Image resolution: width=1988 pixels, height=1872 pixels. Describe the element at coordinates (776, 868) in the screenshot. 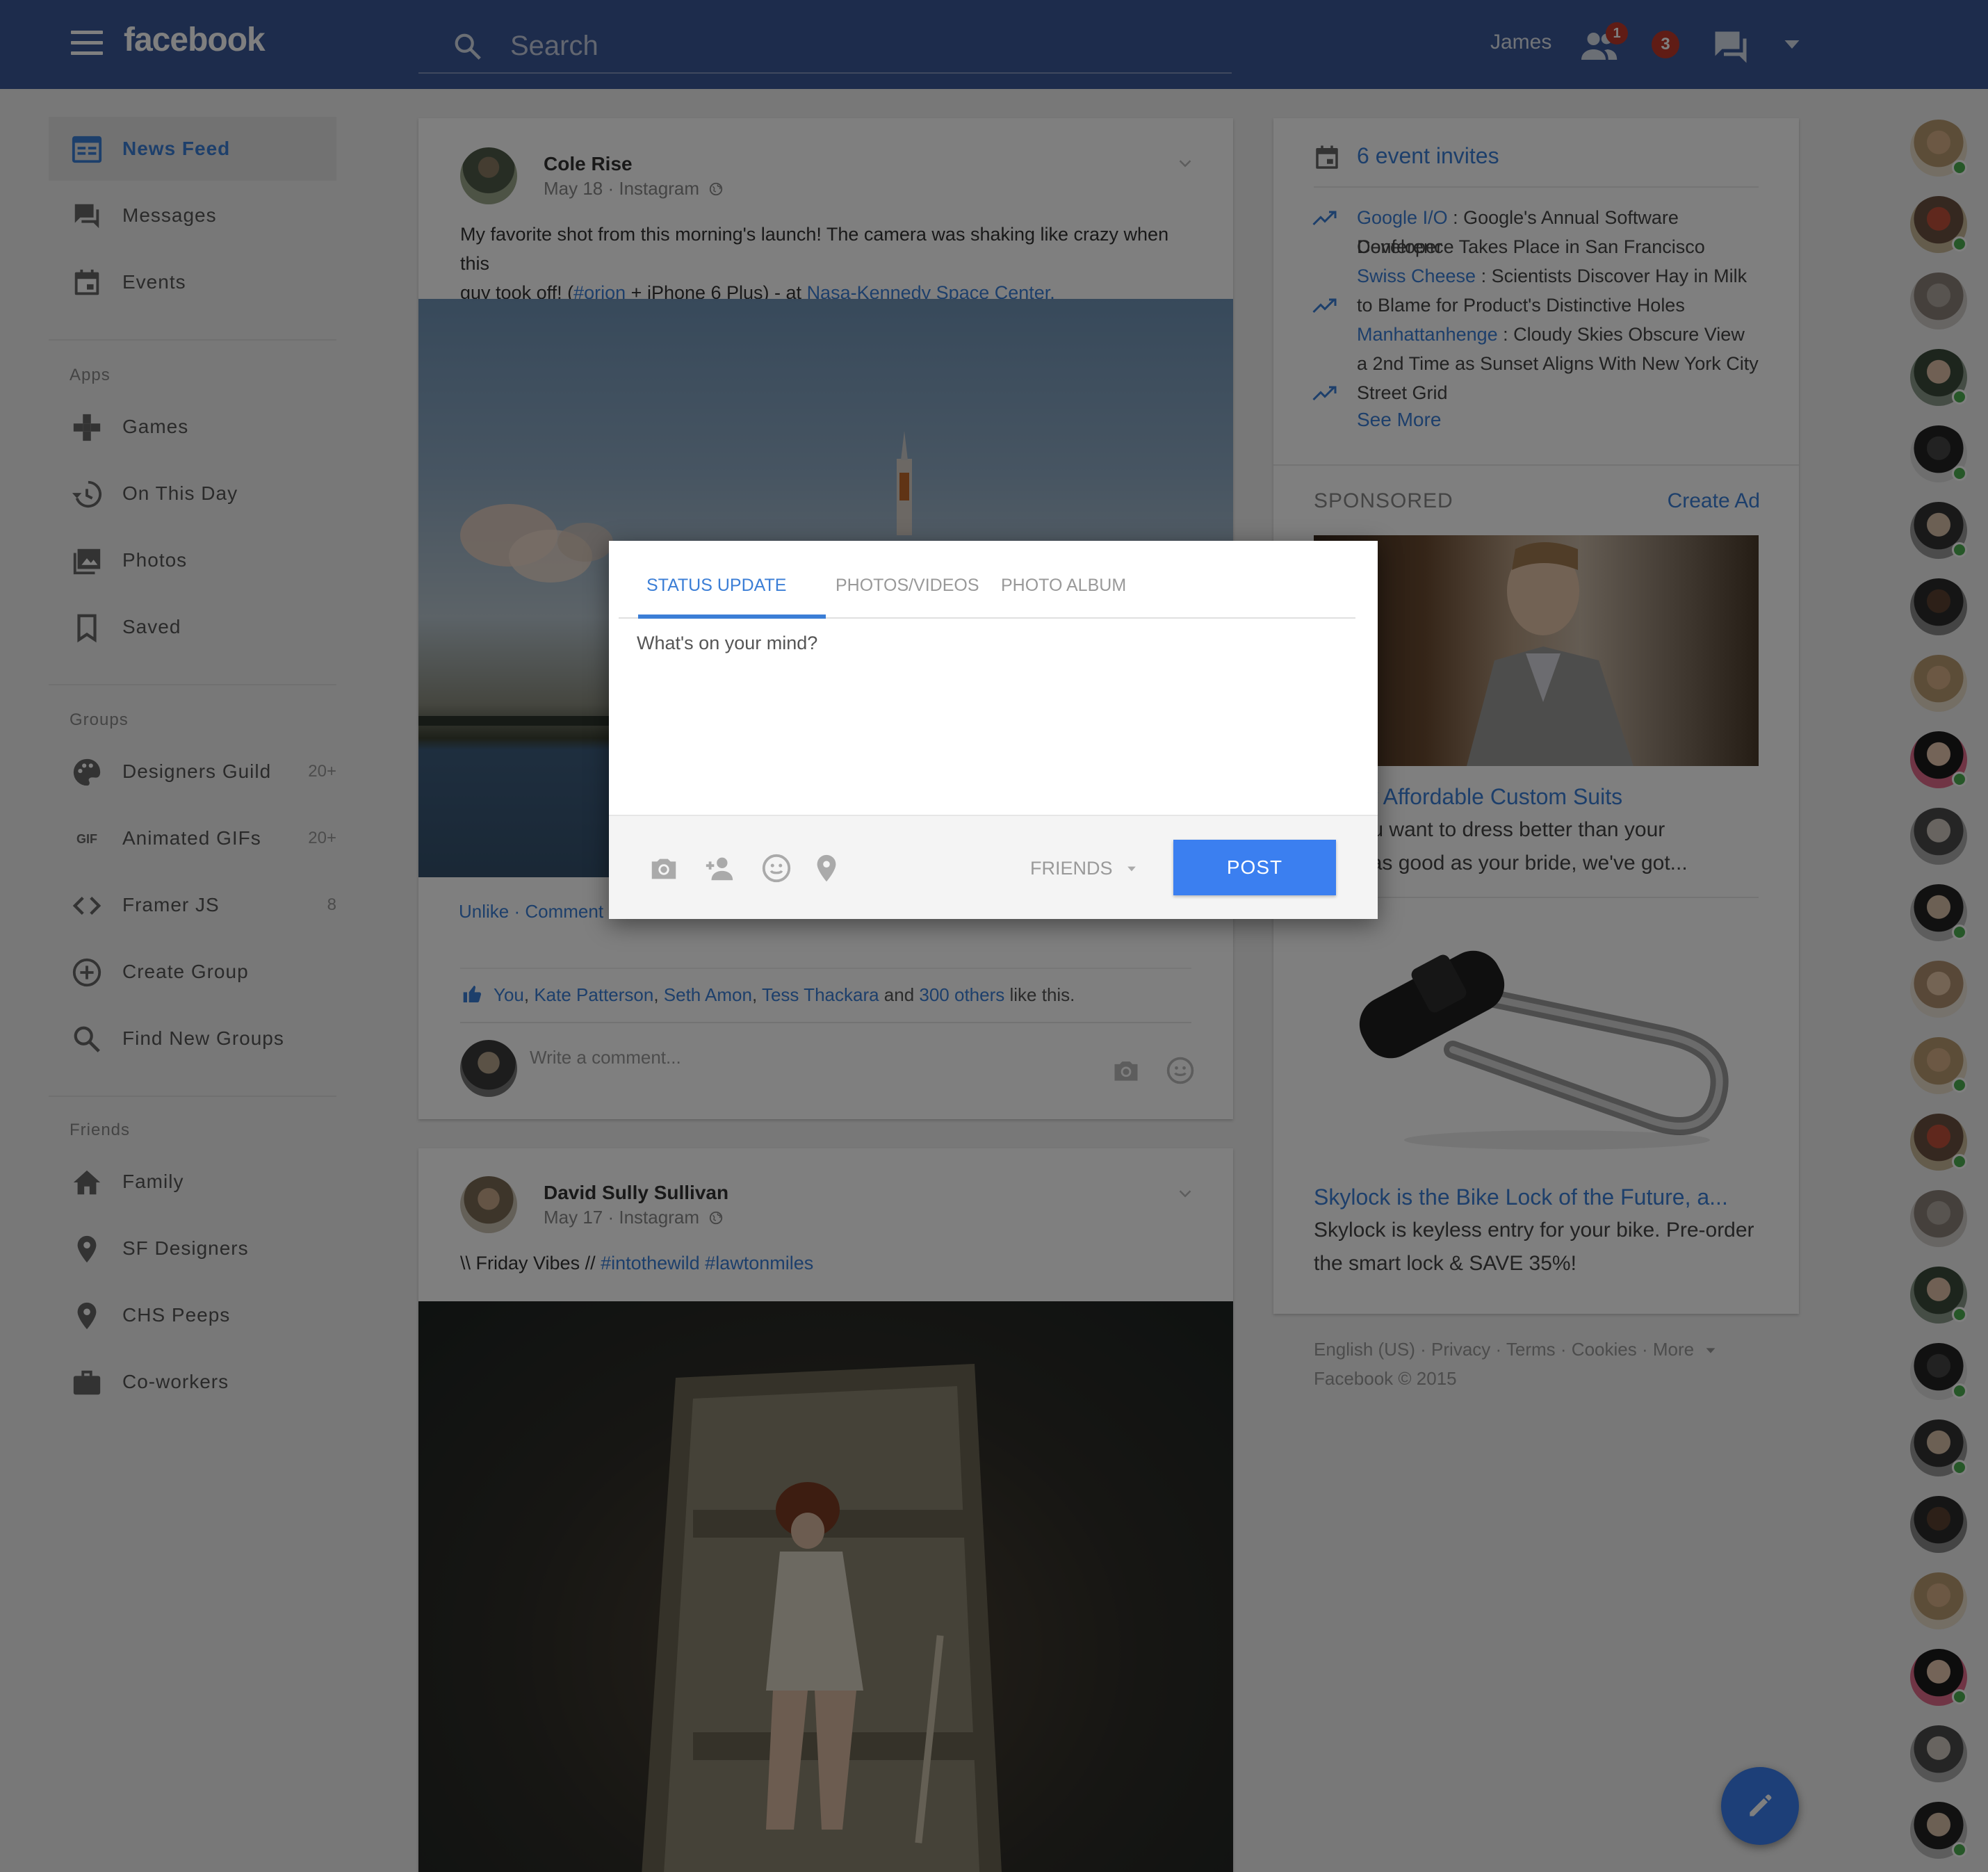

I see `emoji-icon` at that location.